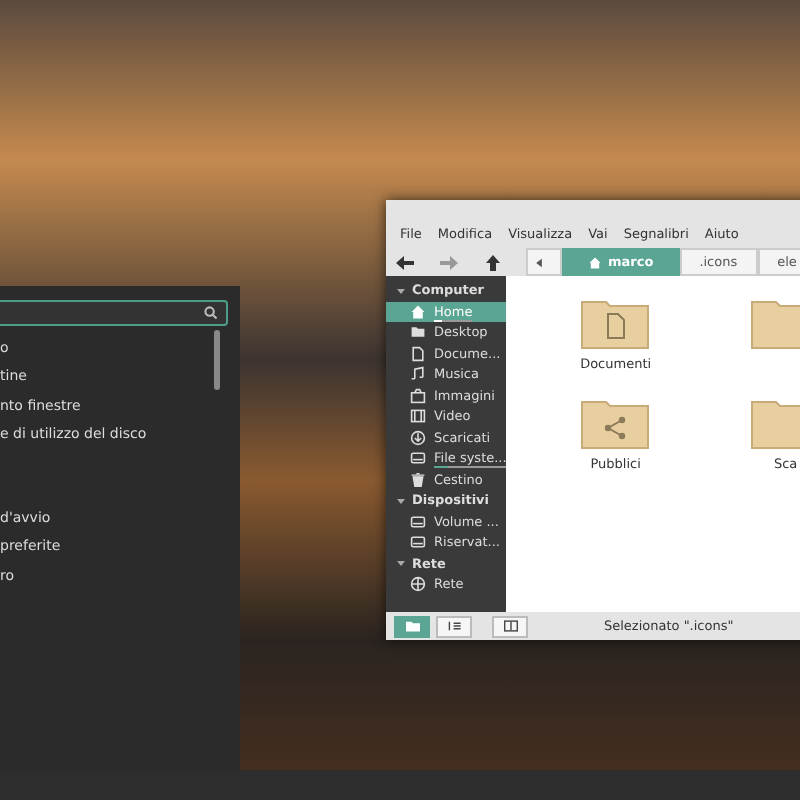 Image resolution: width=800 pixels, height=800 pixels. What do you see at coordinates (418, 584) in the screenshot?
I see `globe-icon` at bounding box center [418, 584].